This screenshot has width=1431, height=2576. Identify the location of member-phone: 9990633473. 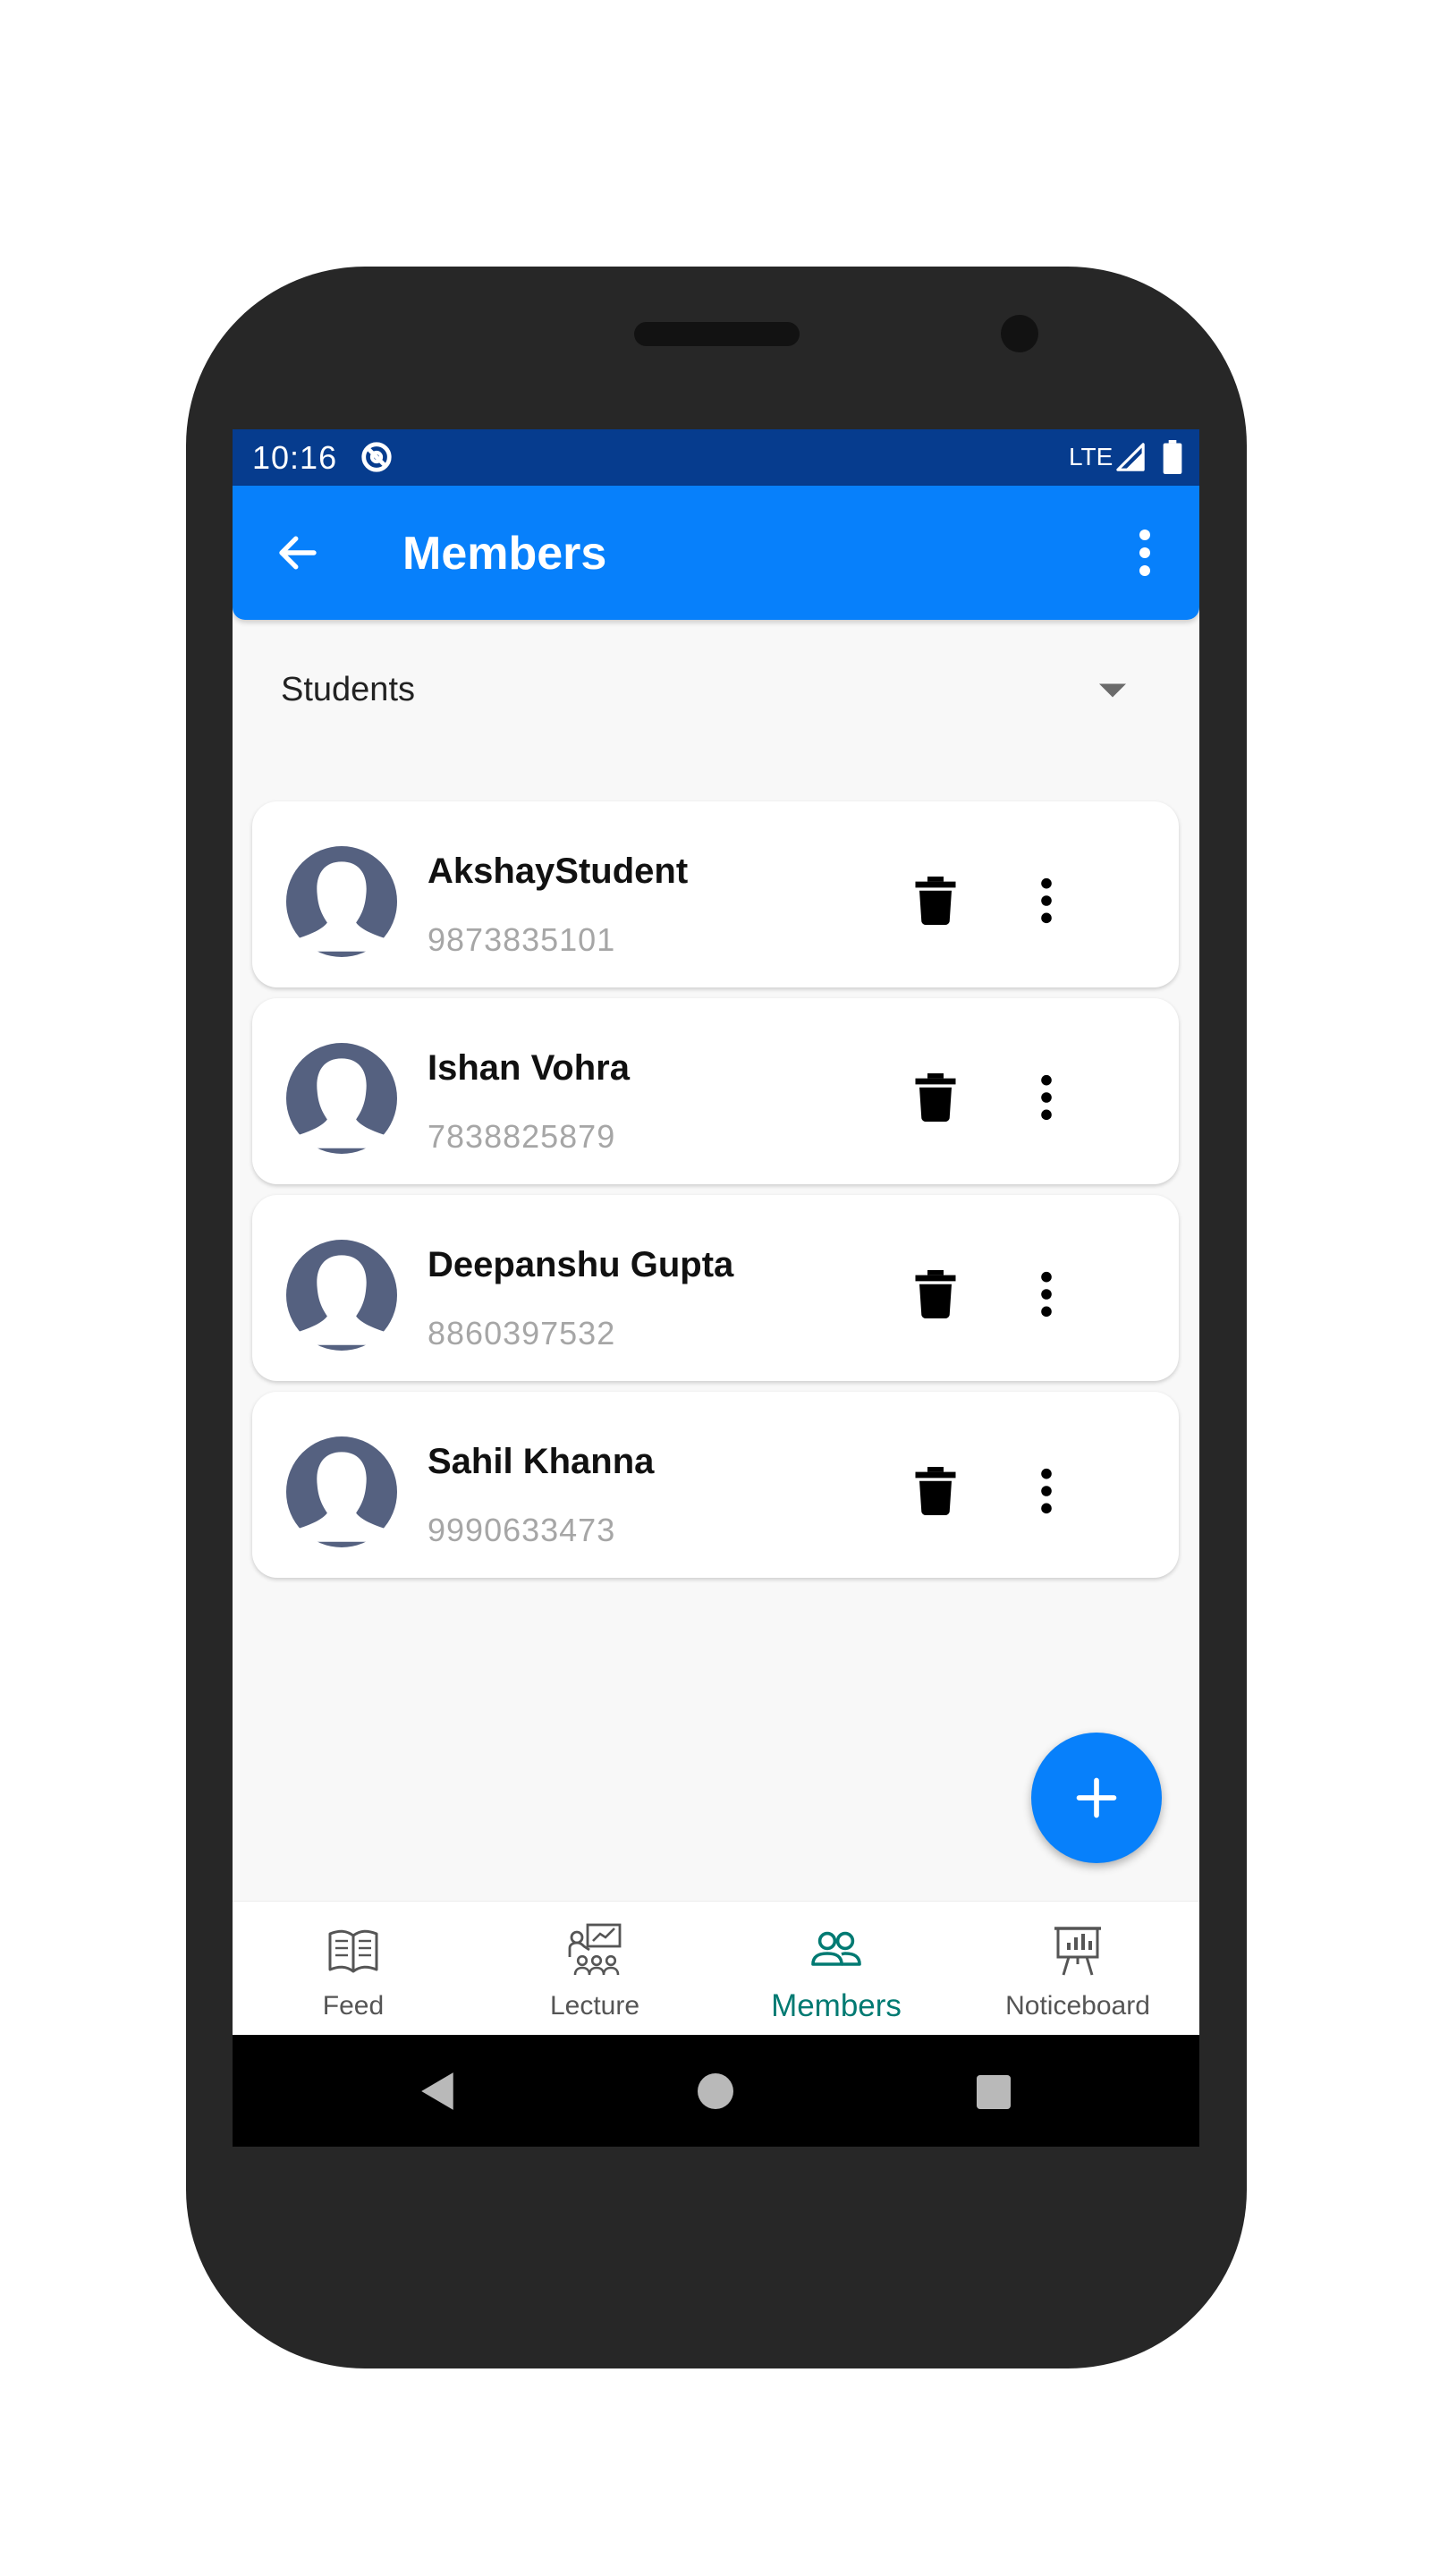
(522, 1530).